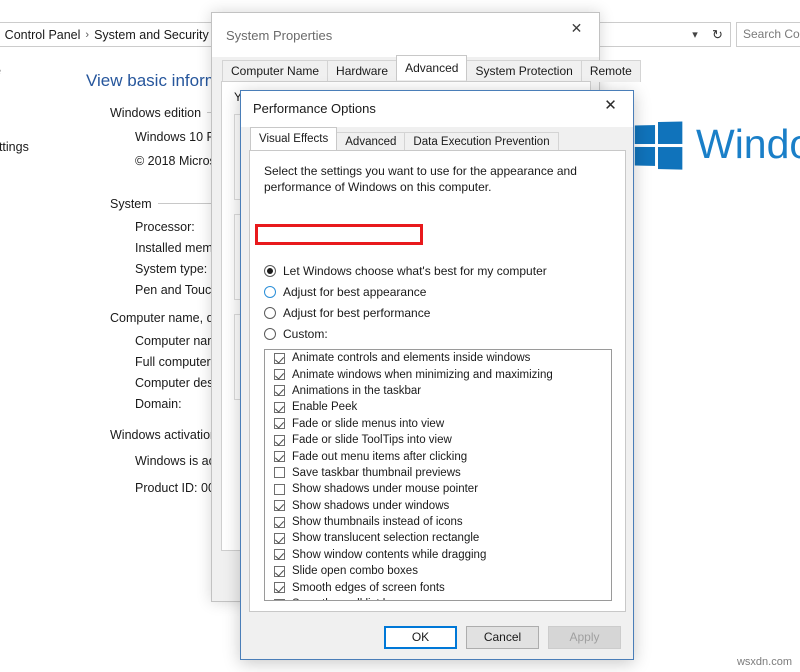 This screenshot has width=800, height=672. What do you see at coordinates (131, 204) in the screenshot?
I see `section-label: System` at bounding box center [131, 204].